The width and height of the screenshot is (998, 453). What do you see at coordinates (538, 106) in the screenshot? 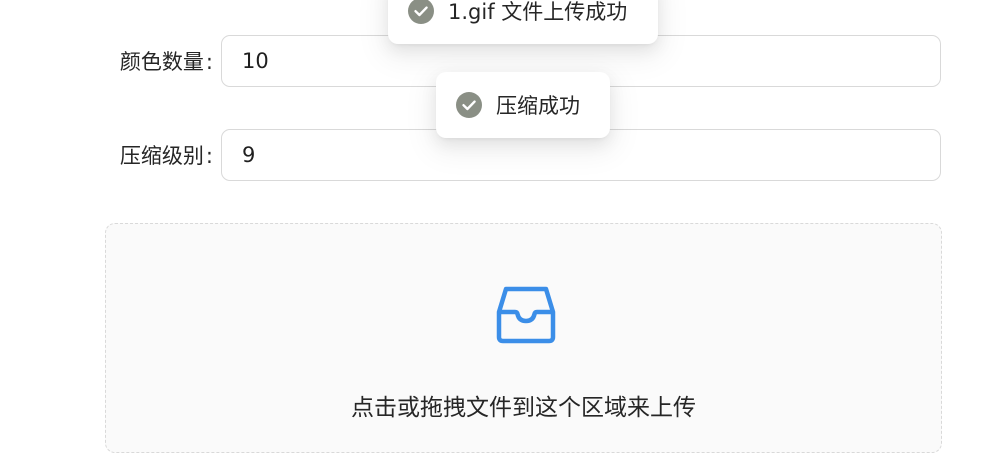
I see `toast-compress-text: 压缩成功` at bounding box center [538, 106].